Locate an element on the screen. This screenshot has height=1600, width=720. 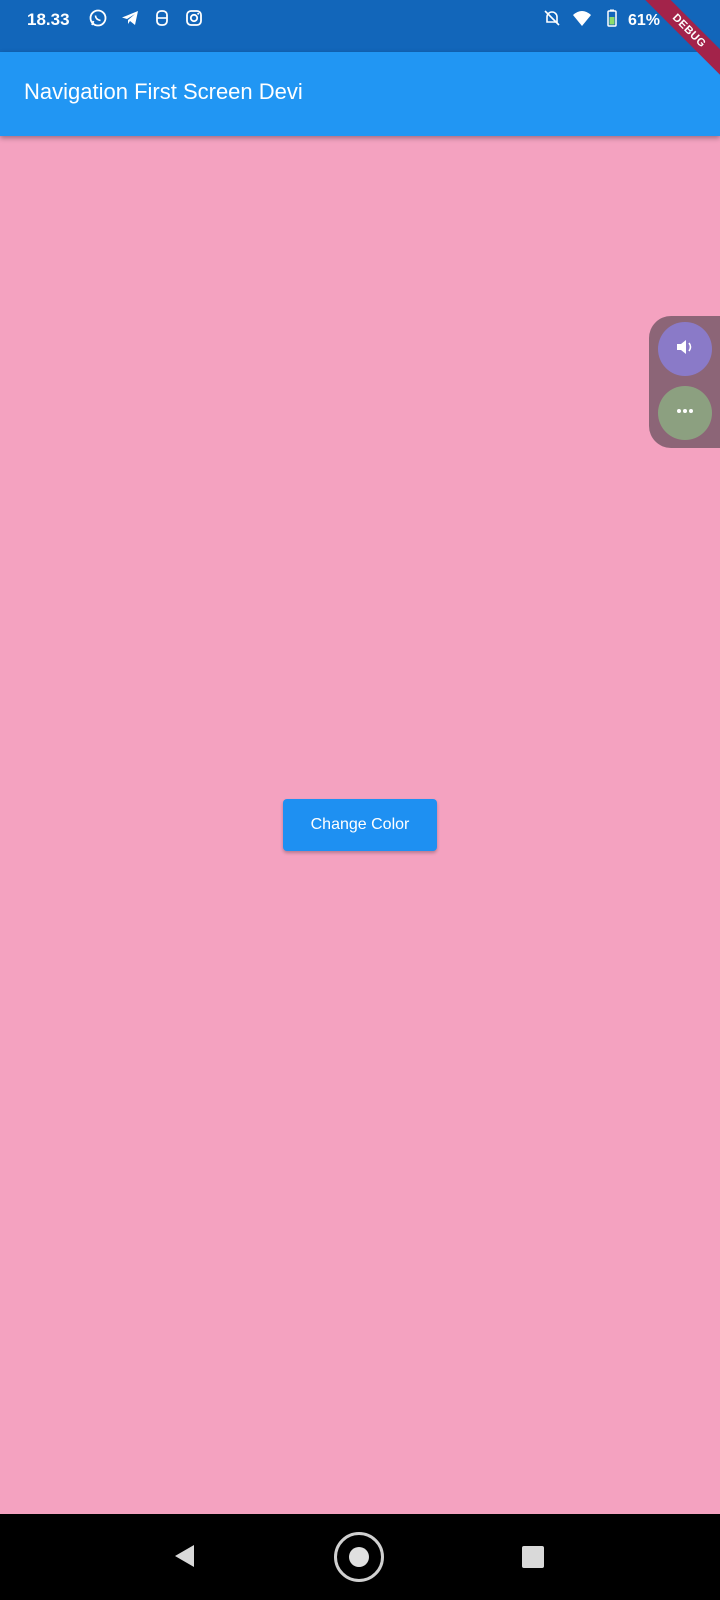
app-icon is located at coordinates (162, 20).